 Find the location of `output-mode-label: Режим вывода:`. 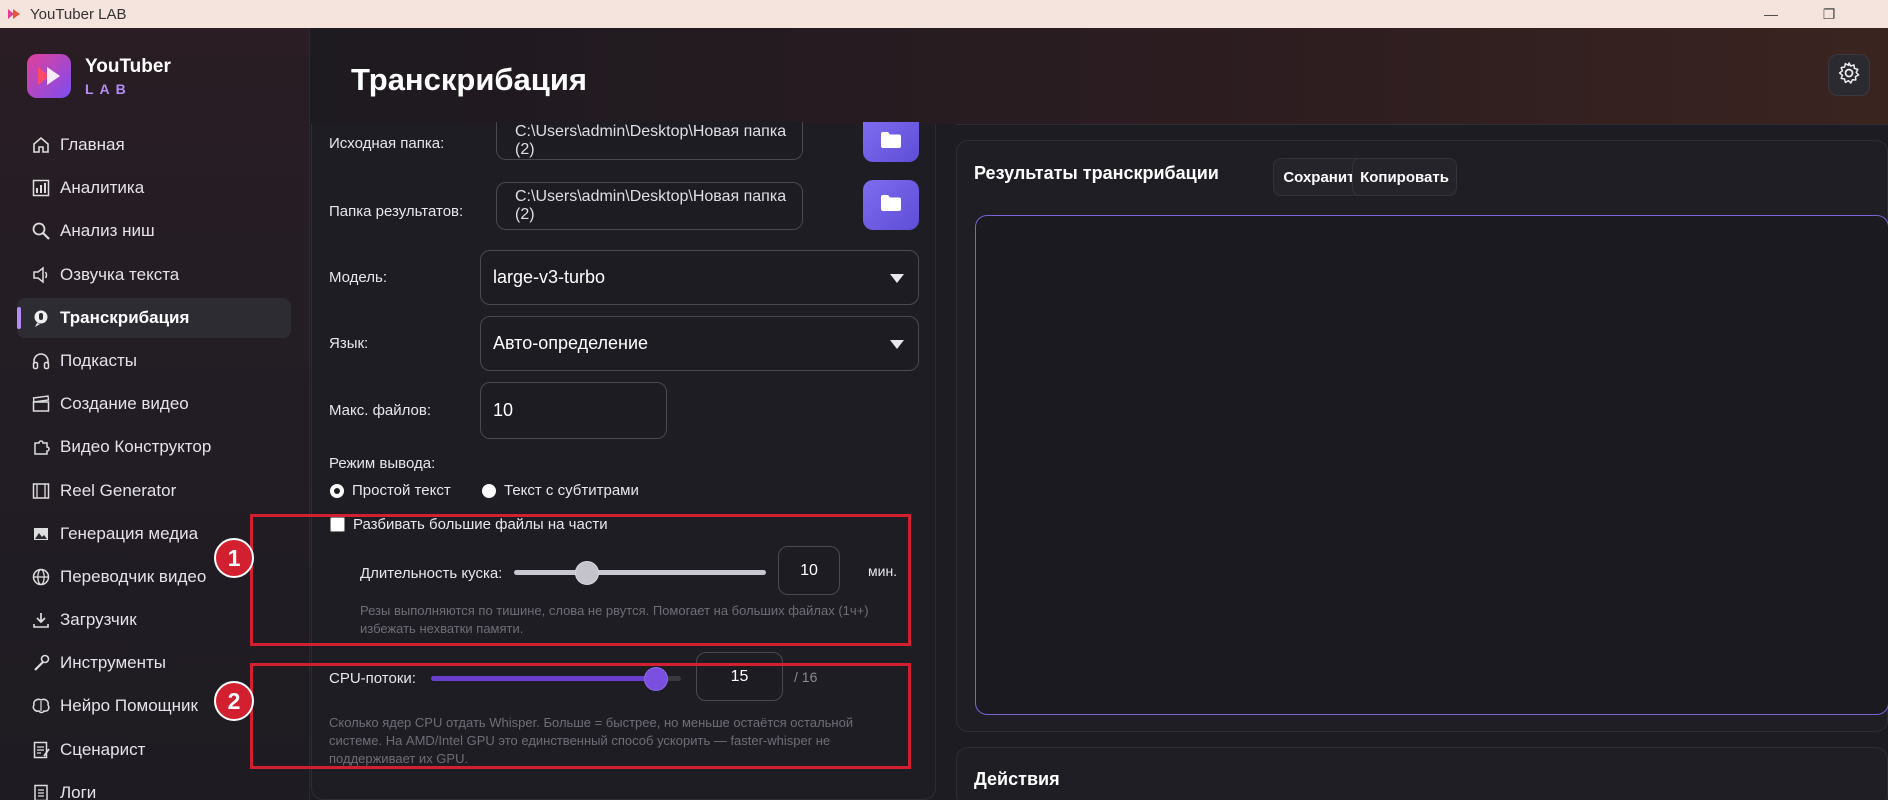

output-mode-label: Режим вывода: is located at coordinates (382, 463).